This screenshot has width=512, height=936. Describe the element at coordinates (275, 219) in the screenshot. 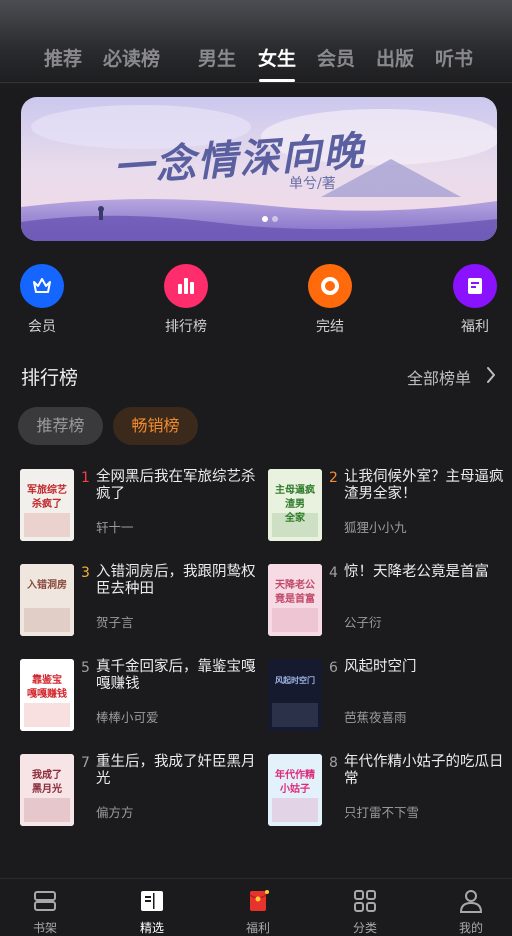

I see `banner-dot` at that location.